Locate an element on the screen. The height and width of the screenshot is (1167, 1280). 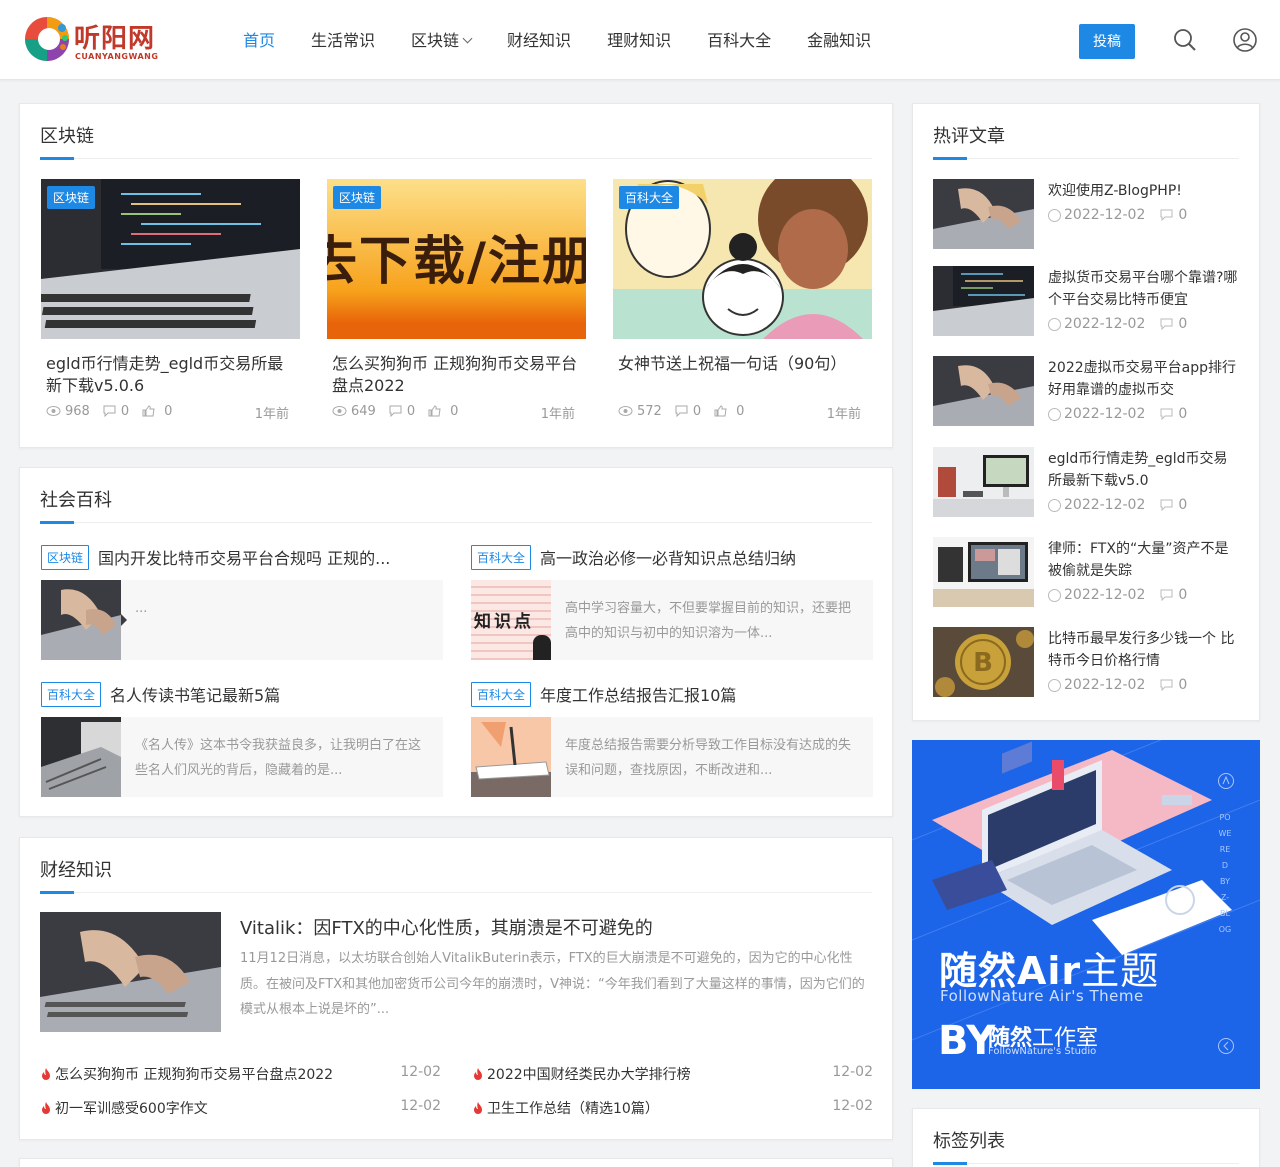
hot-article-title: 律师：FTX的“大量”资产不是被偷就是失踪 is located at coordinates (1143, 560).